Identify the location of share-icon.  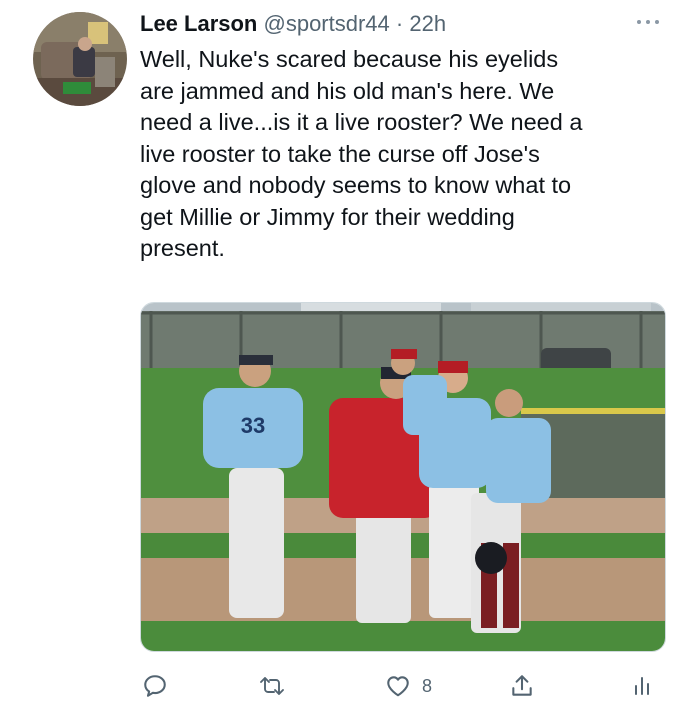
(522, 685).